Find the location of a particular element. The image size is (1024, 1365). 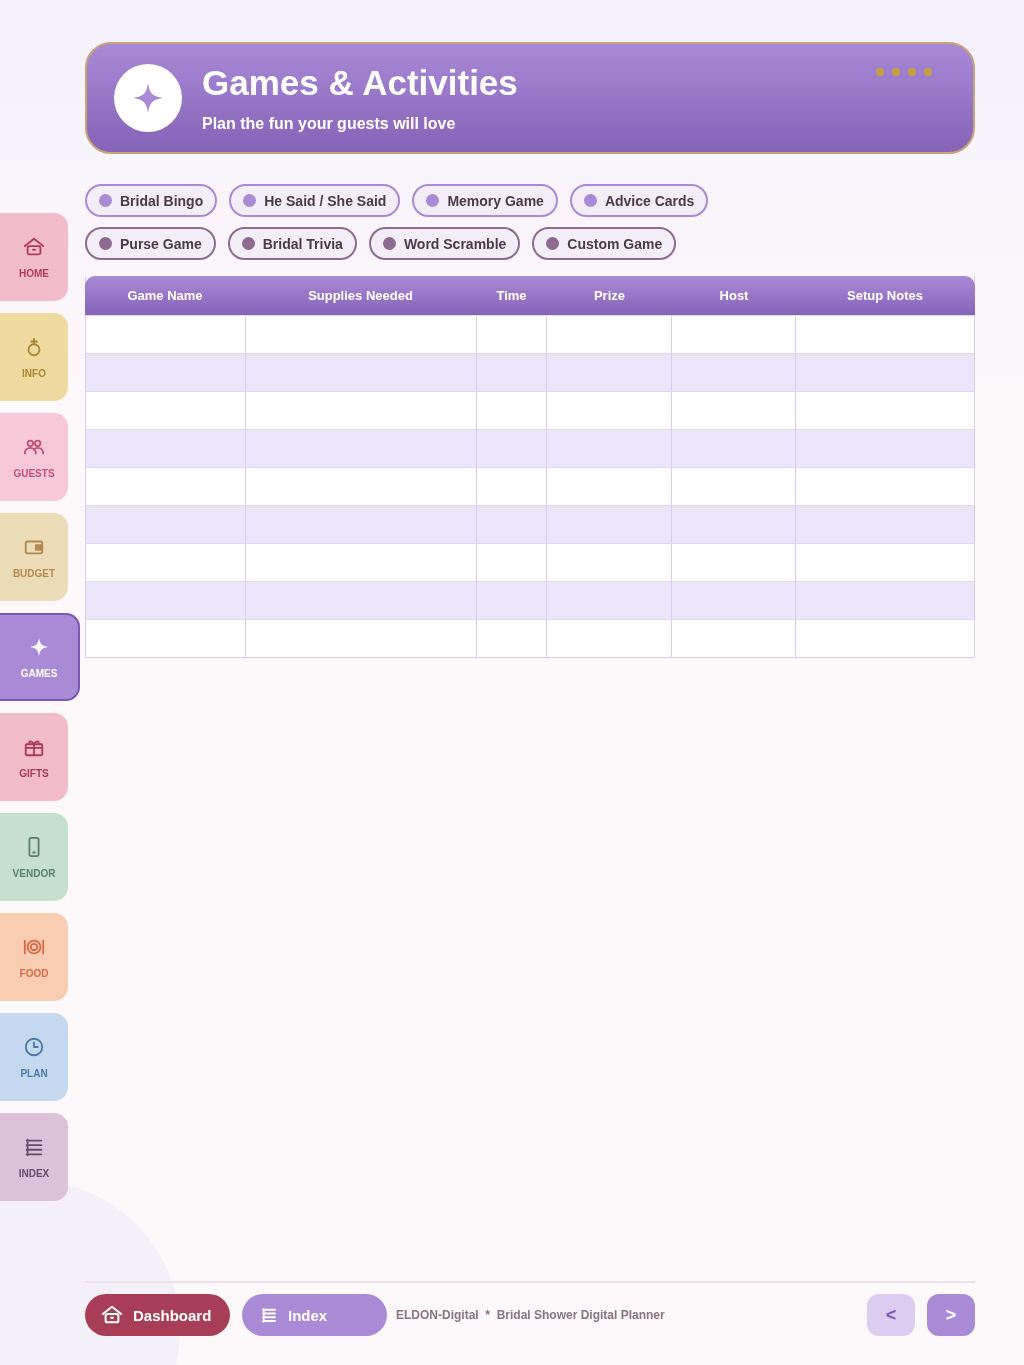

nav-label: BUDGET is located at coordinates (34, 573).